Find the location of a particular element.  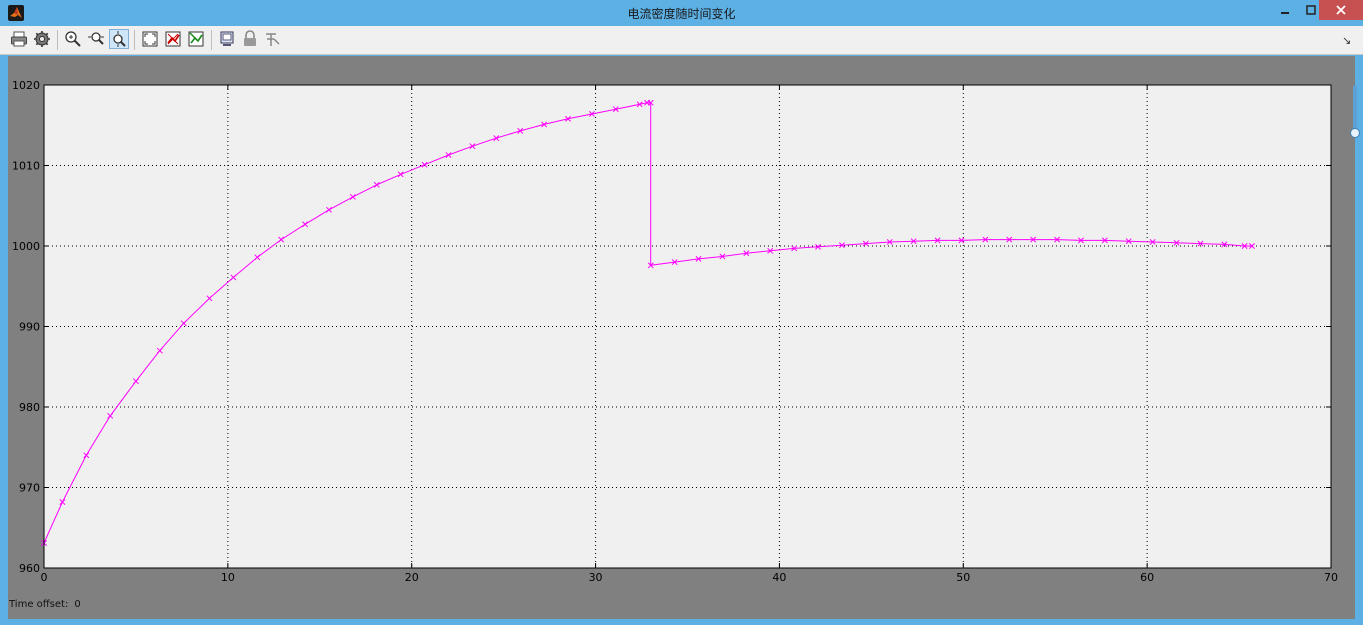

time-offset-value: 0 is located at coordinates (77, 604).